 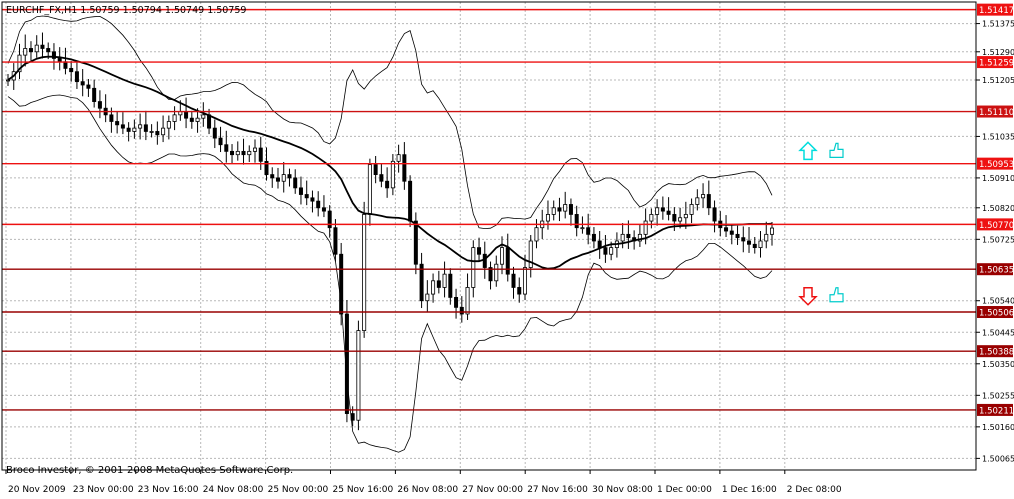 What do you see at coordinates (996, 226) in the screenshot?
I see `level-price-label: 1.50770` at bounding box center [996, 226].